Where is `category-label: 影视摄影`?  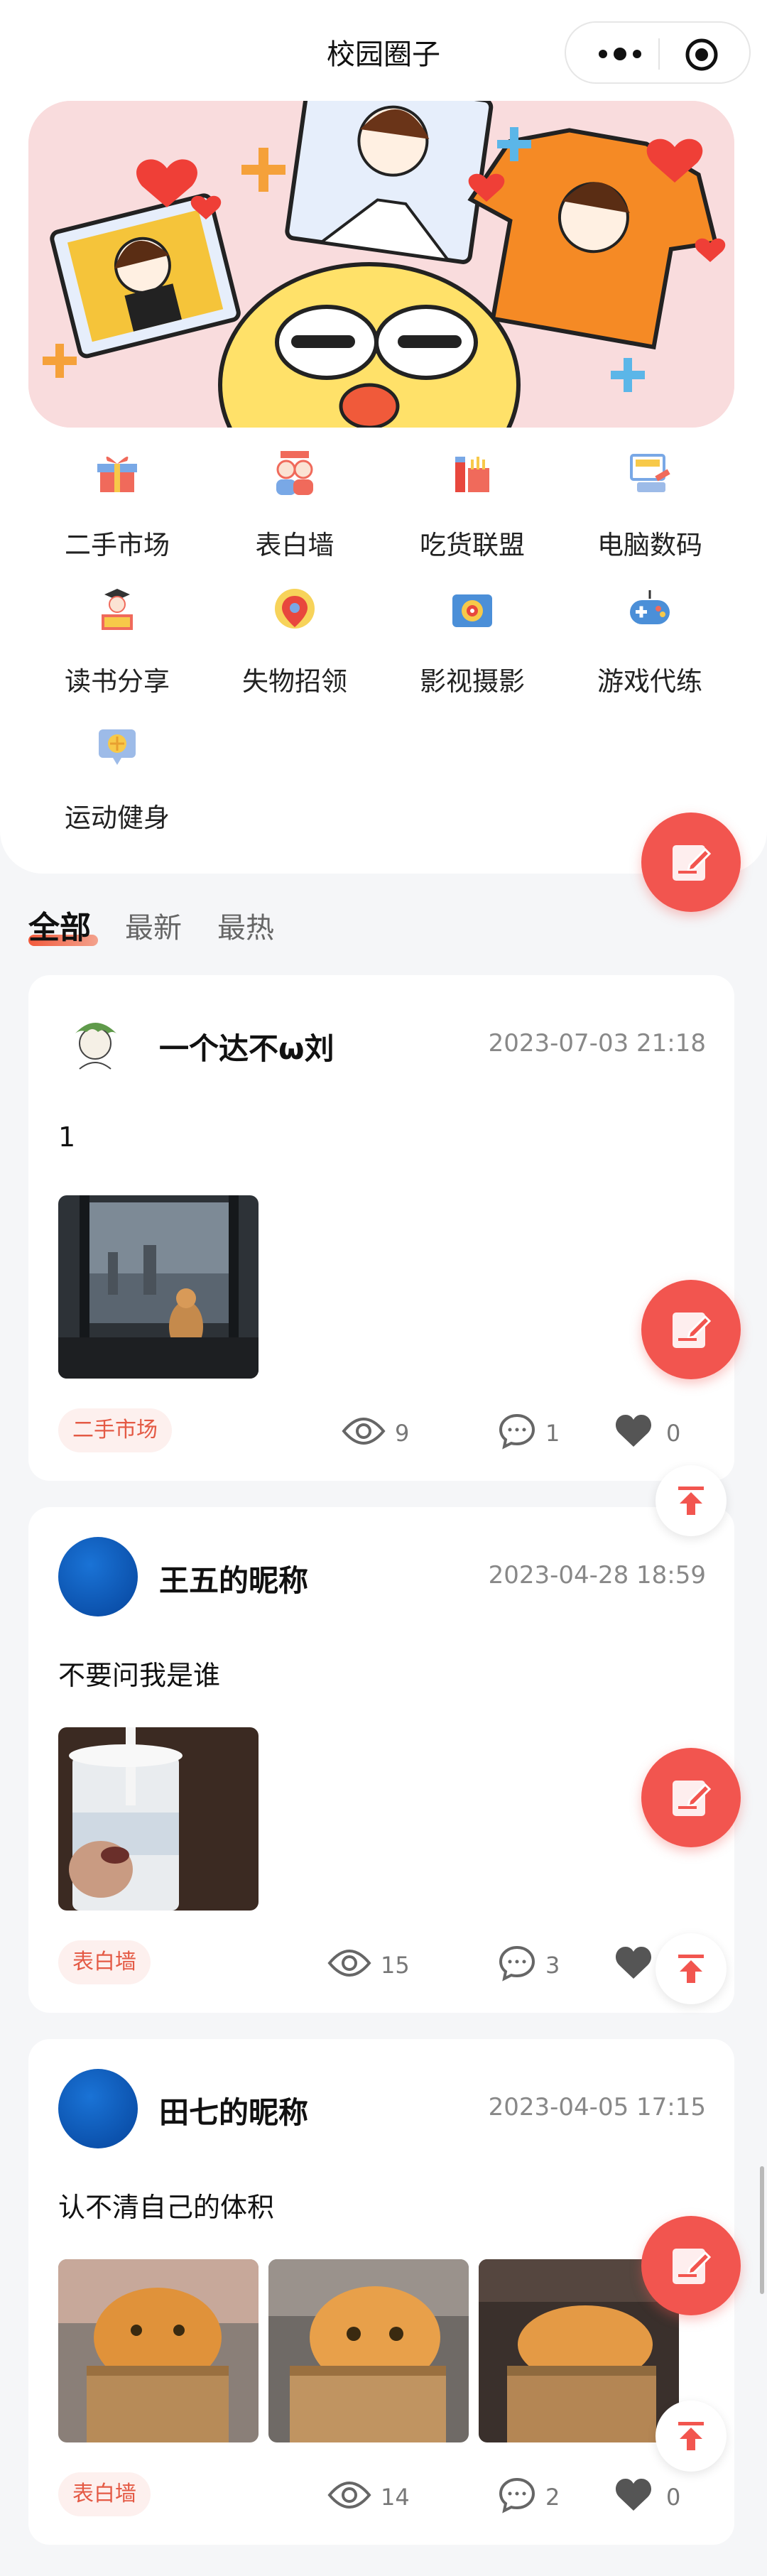 category-label: 影视摄影 is located at coordinates (472, 681).